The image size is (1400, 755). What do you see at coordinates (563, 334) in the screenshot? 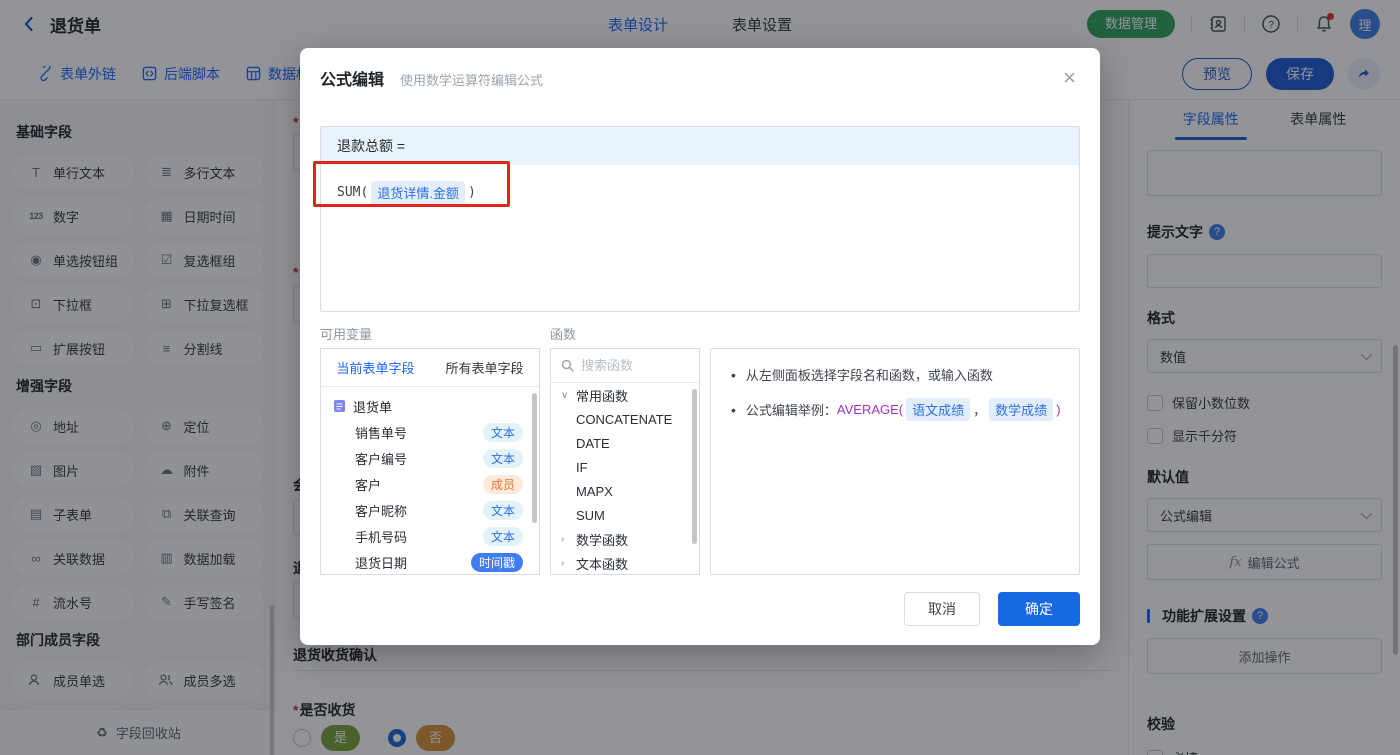
I see `functions-label: 函数` at bounding box center [563, 334].